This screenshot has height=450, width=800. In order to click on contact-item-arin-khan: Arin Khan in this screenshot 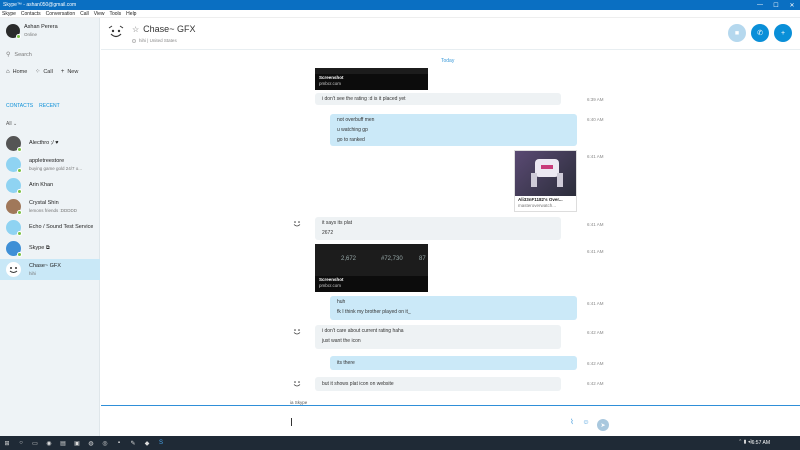, I will do `click(50, 185)`.